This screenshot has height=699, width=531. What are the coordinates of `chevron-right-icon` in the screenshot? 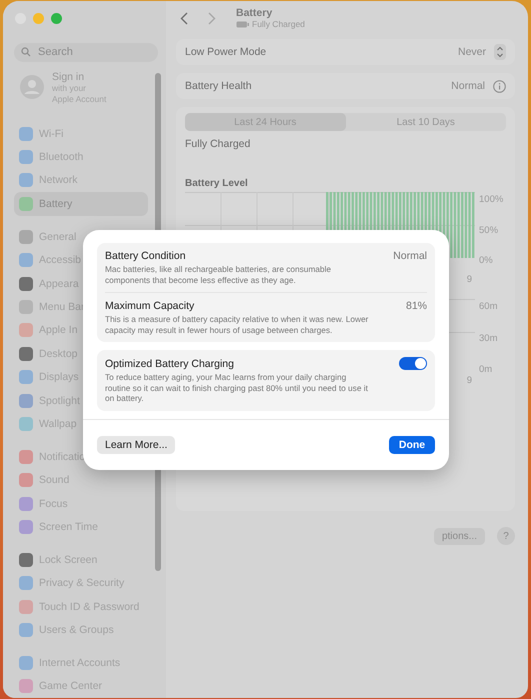 It's located at (212, 18).